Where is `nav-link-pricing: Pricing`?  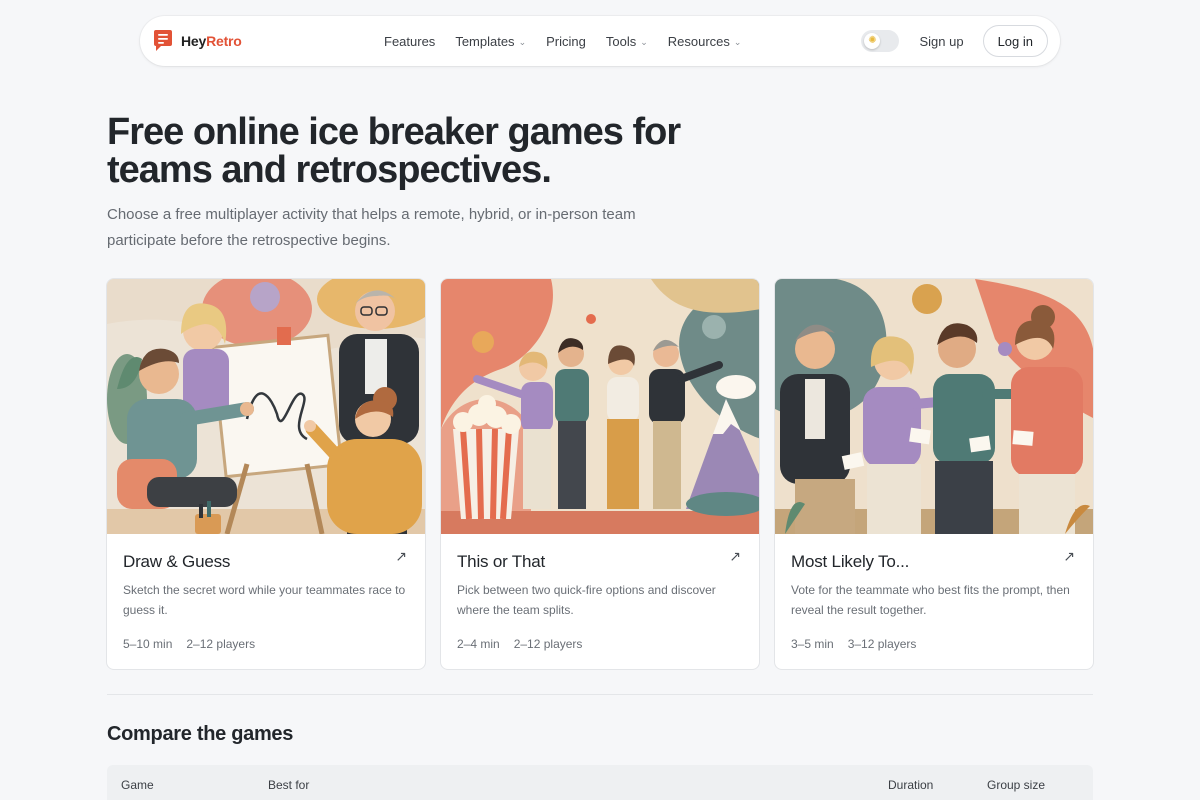
nav-link-pricing: Pricing is located at coordinates (566, 41).